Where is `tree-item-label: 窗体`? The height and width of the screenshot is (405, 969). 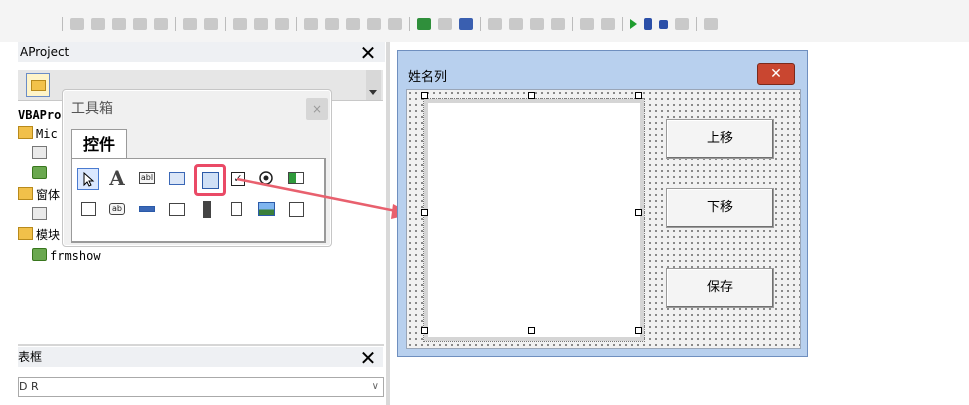
tree-item-label: 窗体 is located at coordinates (48, 195).